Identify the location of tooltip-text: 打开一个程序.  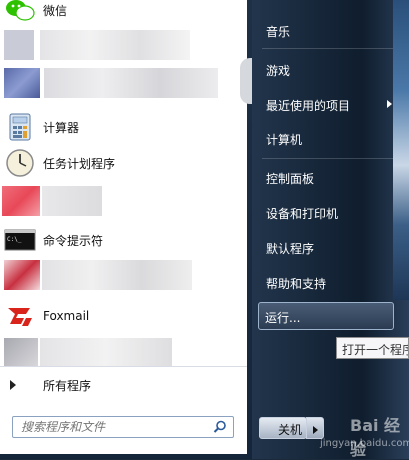
(375, 350).